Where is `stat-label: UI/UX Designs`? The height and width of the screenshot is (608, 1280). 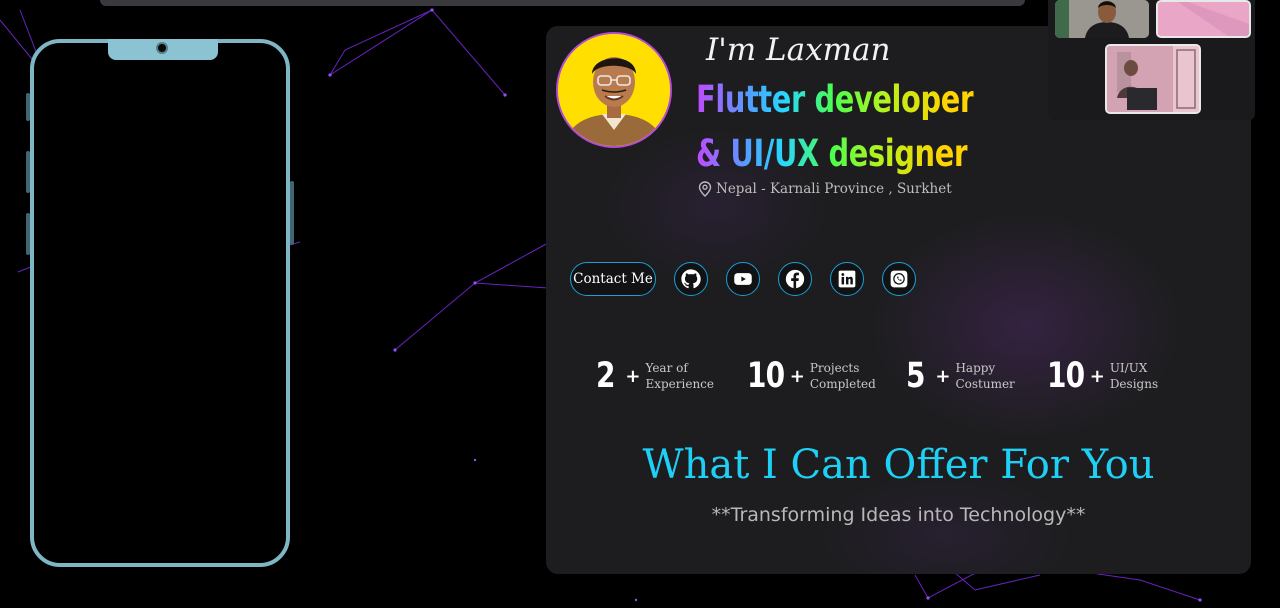
stat-label: UI/UX Designs is located at coordinates (1134, 376).